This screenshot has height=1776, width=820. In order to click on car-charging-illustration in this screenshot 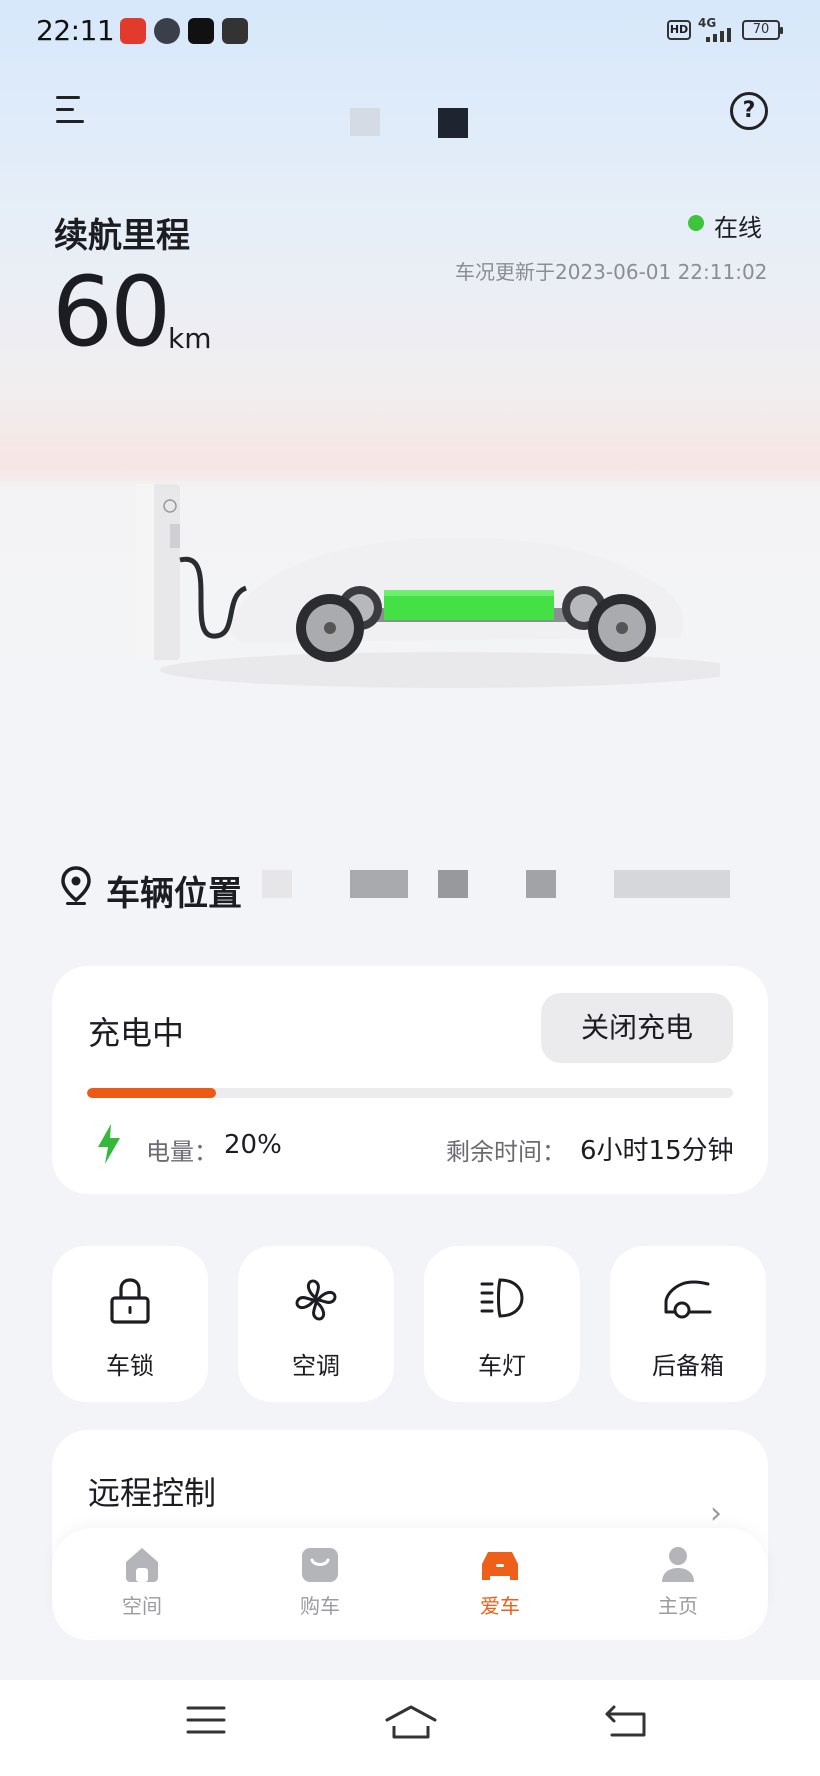, I will do `click(430, 585)`.